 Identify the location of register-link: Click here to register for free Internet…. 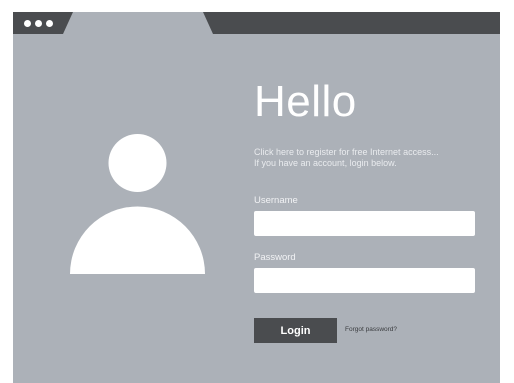
(346, 152).